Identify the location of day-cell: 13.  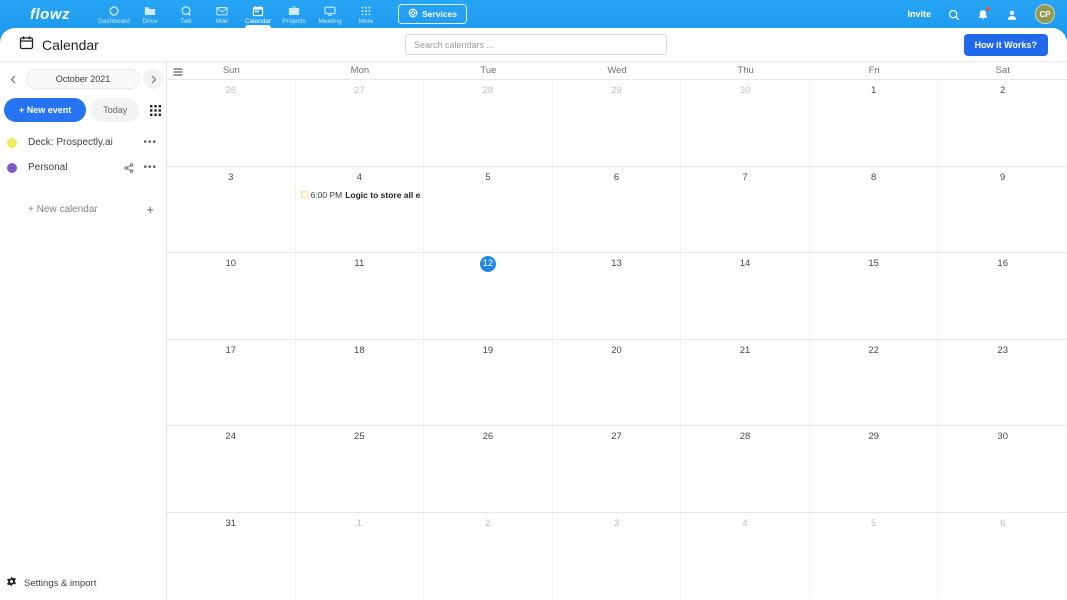
(617, 296).